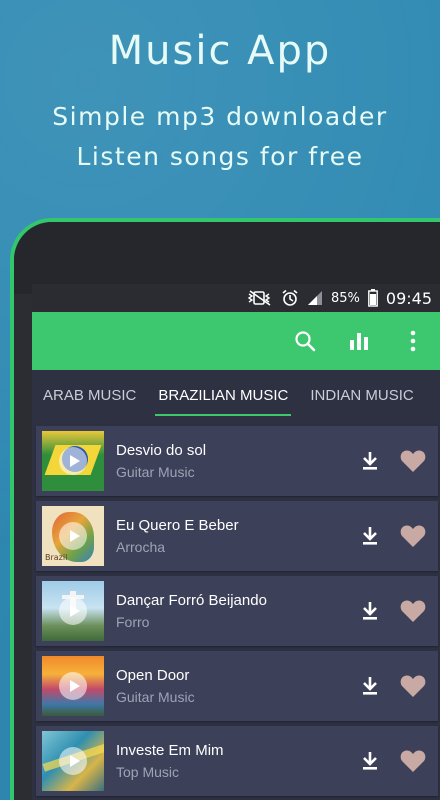  I want to click on battery-percent: 85%, so click(345, 298).